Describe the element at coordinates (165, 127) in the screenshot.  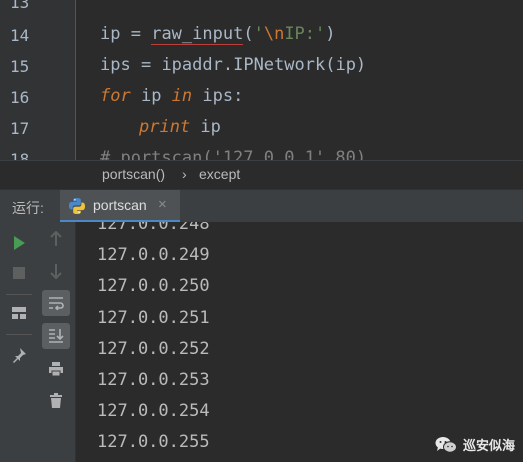
I see `code-token-keyword: print` at that location.